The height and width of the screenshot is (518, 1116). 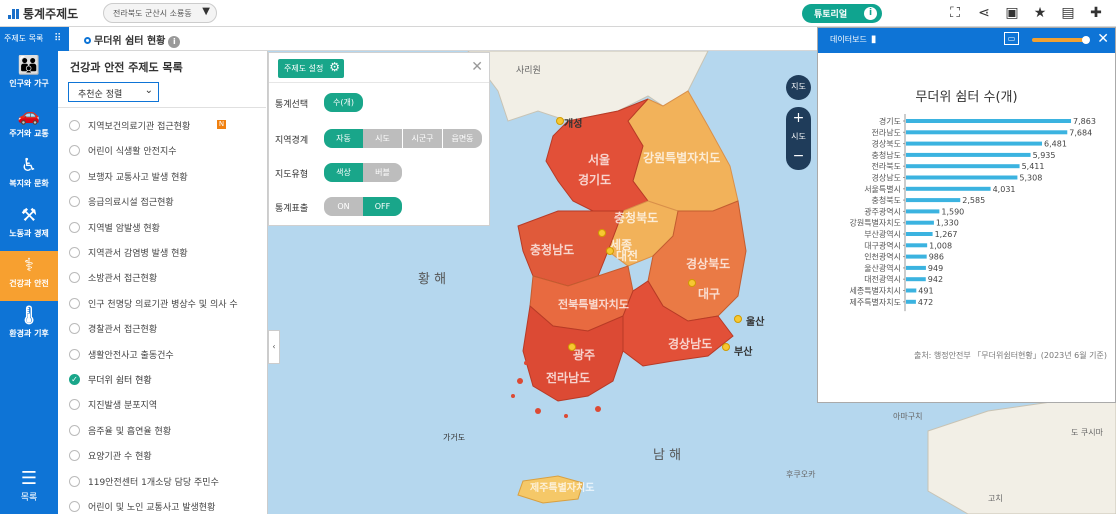 I want to click on list-item-label: 소방관서 접근현황, so click(x=123, y=279).